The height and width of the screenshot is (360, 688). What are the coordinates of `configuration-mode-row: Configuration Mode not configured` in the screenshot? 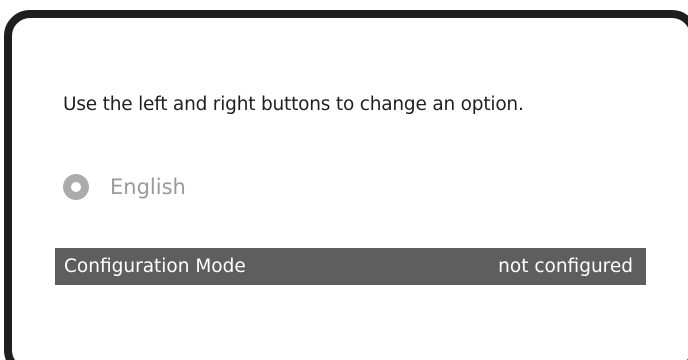 It's located at (350, 266).